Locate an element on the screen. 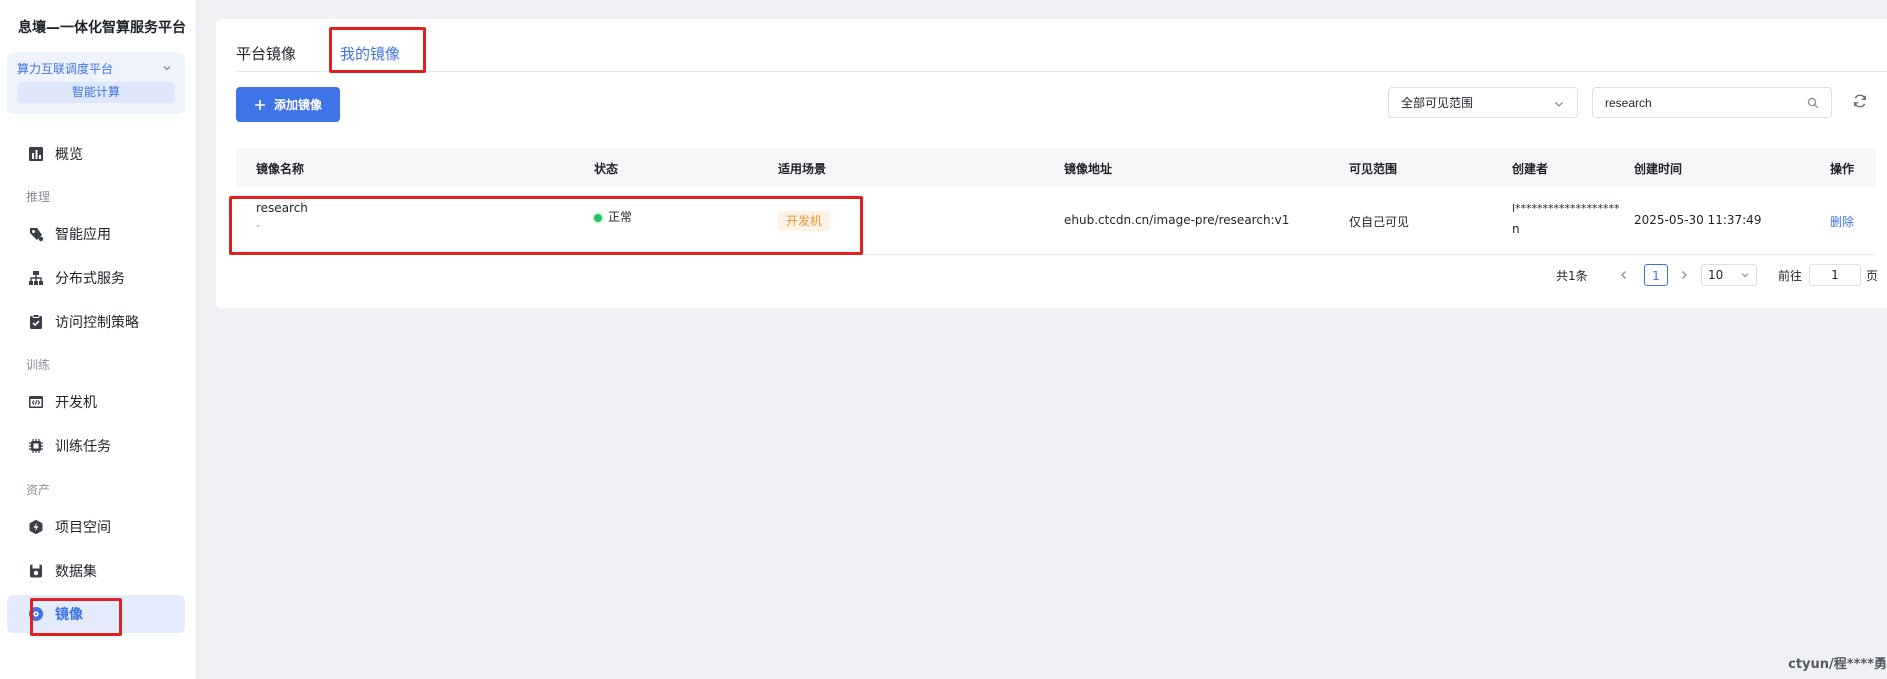 The height and width of the screenshot is (679, 1887). sidebar-item-label: 训练任务 is located at coordinates (83, 447).